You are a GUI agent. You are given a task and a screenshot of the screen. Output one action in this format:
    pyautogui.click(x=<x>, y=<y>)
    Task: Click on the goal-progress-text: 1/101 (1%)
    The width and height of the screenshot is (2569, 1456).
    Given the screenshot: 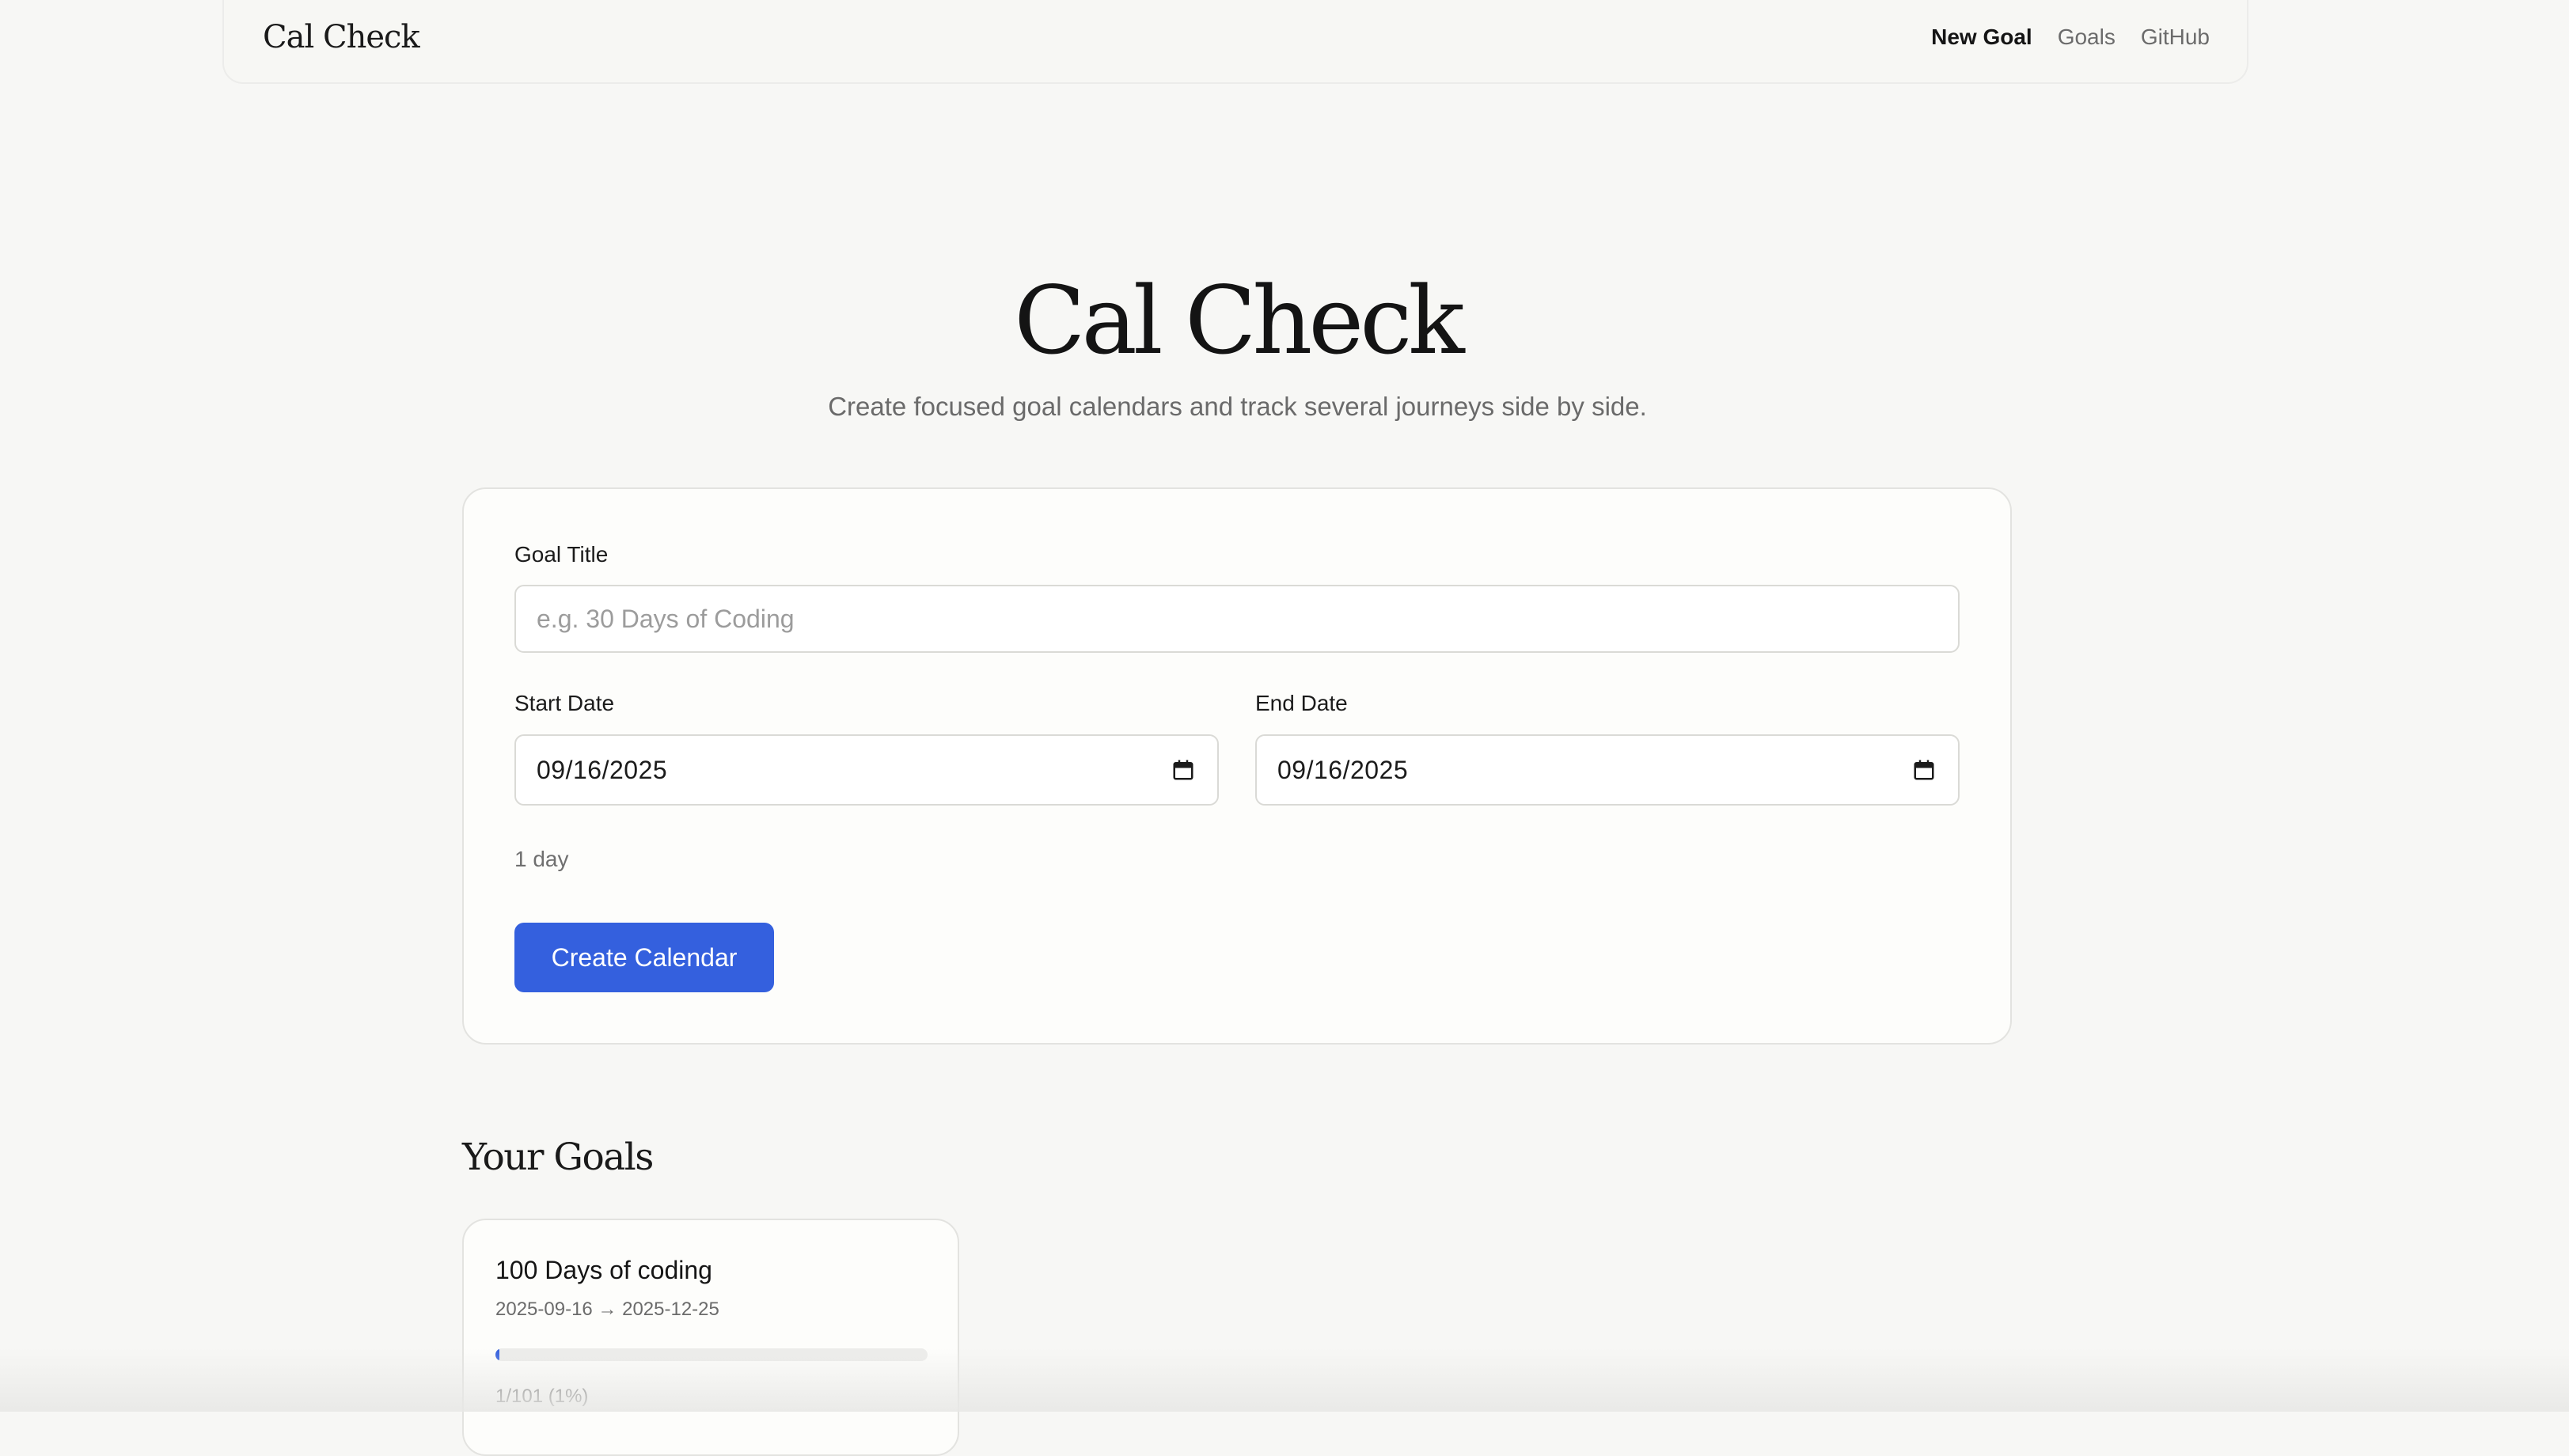 What is the action you would take?
    pyautogui.click(x=542, y=1396)
    